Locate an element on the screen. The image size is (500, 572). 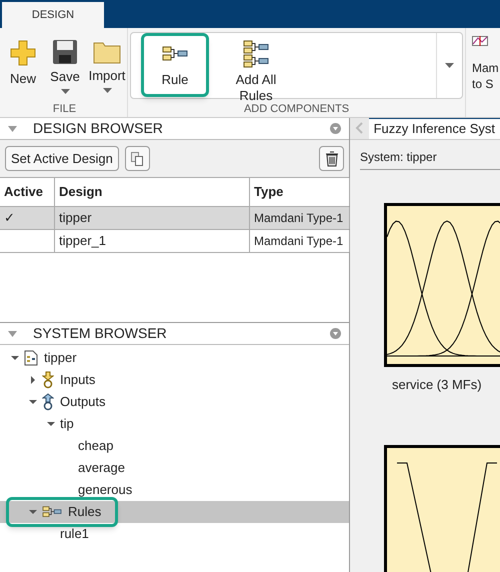
plot-label: service (3 MFs) is located at coordinates (437, 385).